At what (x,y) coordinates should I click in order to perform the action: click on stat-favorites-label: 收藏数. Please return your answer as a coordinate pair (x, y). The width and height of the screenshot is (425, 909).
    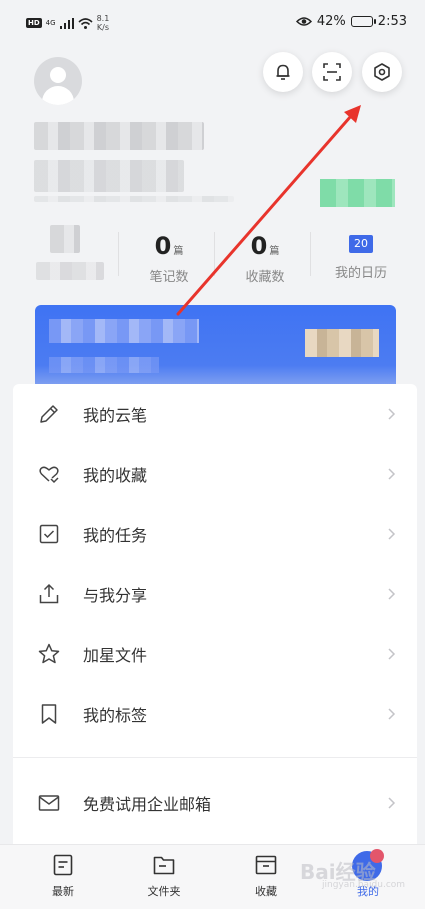
    Looking at the image, I should click on (265, 277).